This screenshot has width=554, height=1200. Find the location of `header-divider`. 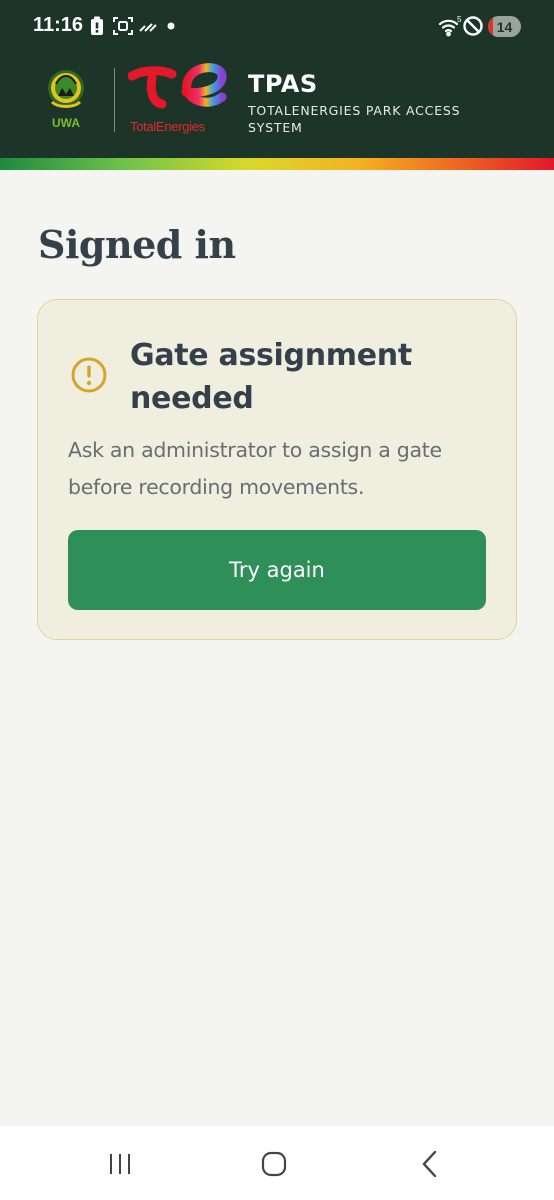

header-divider is located at coordinates (114, 100).